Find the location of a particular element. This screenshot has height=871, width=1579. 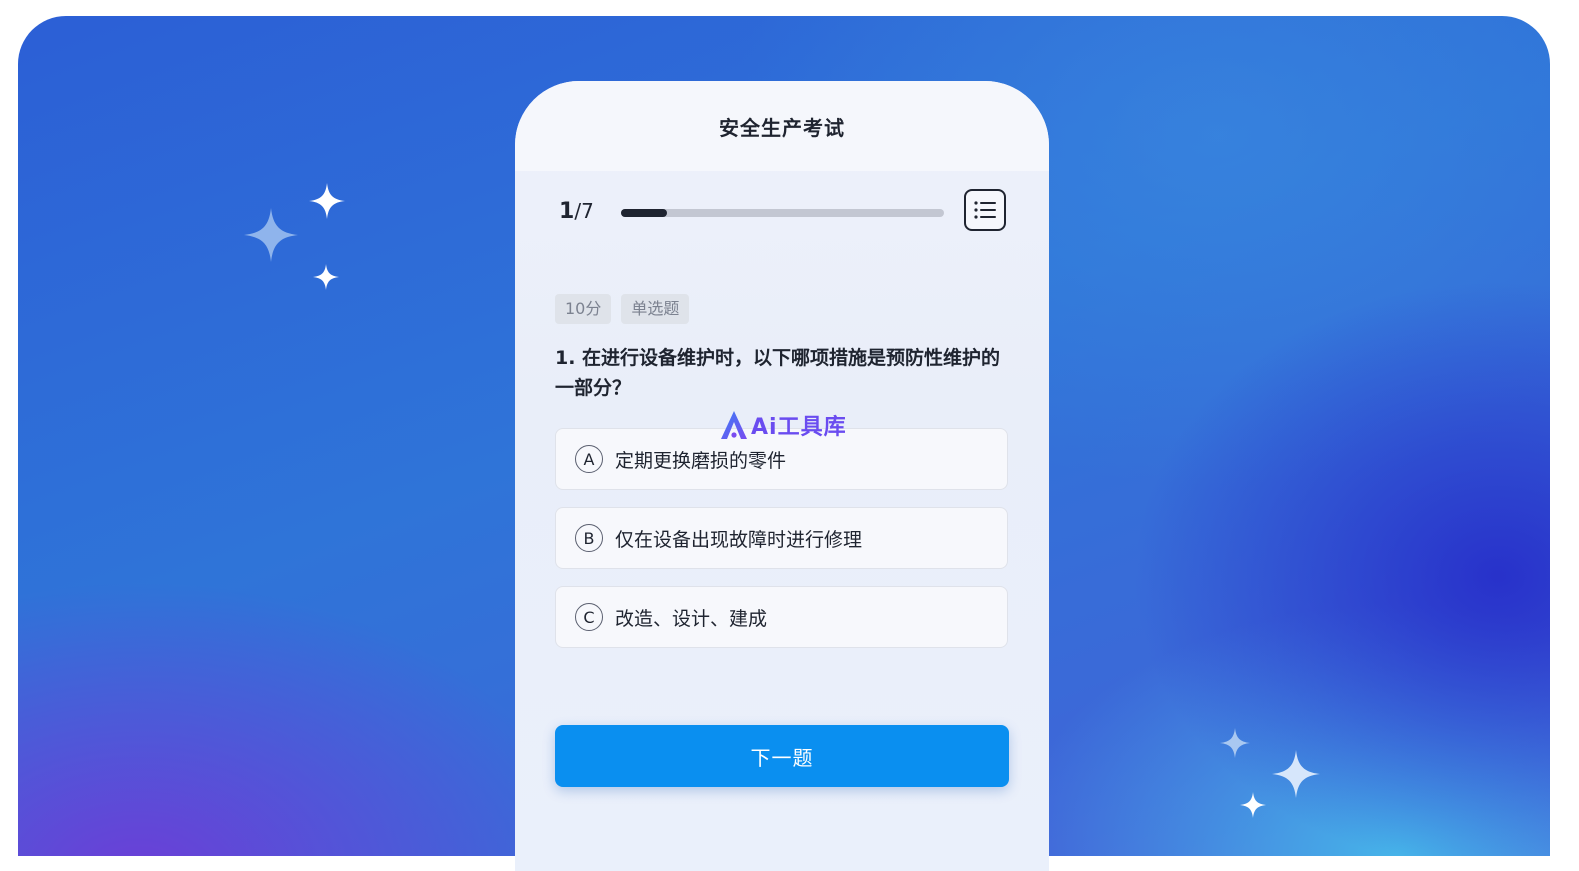

option-letter-a: A is located at coordinates (589, 459).